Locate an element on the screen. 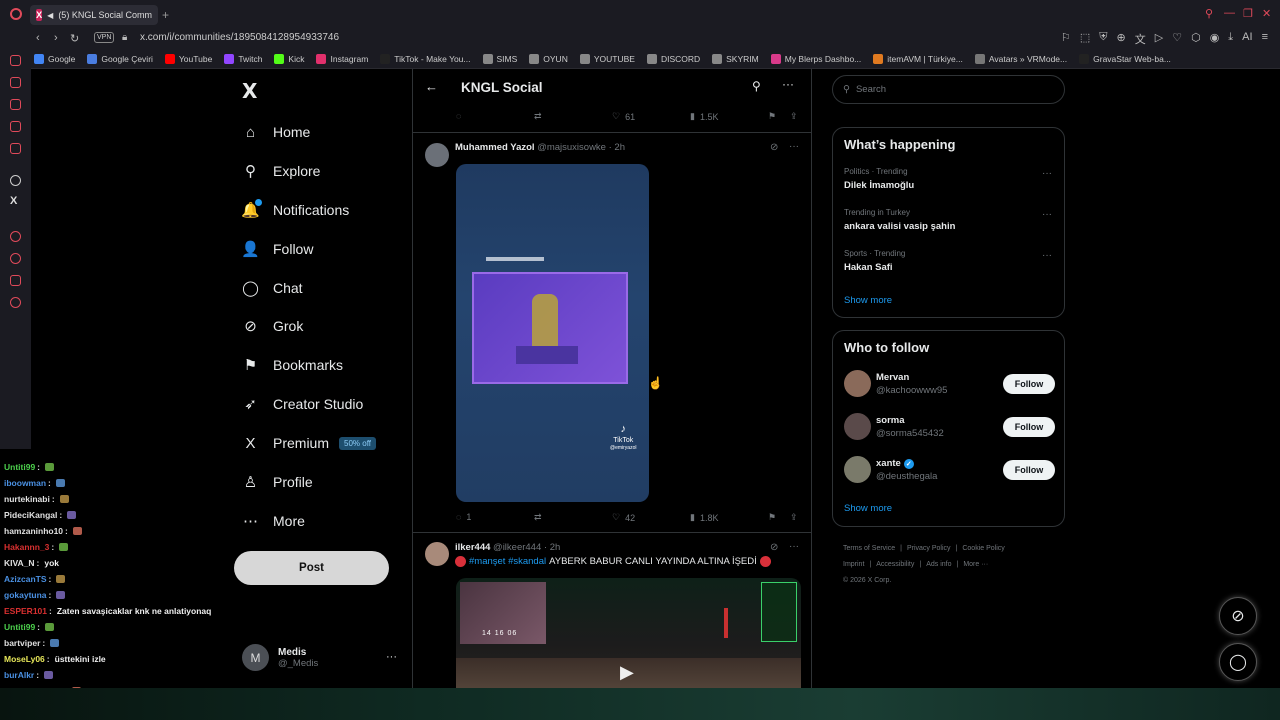 Image resolution: width=1280 pixels, height=720 pixels. wtf-handle: @kachoowww95 is located at coordinates (911, 390).